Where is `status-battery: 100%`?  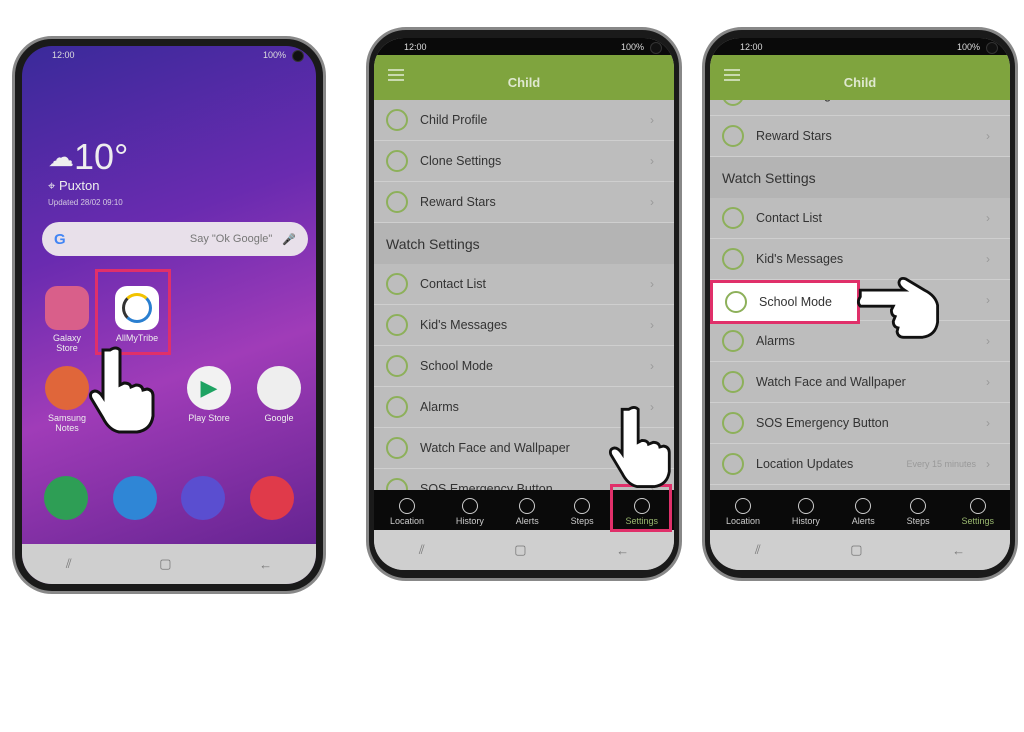 status-battery: 100% is located at coordinates (632, 47).